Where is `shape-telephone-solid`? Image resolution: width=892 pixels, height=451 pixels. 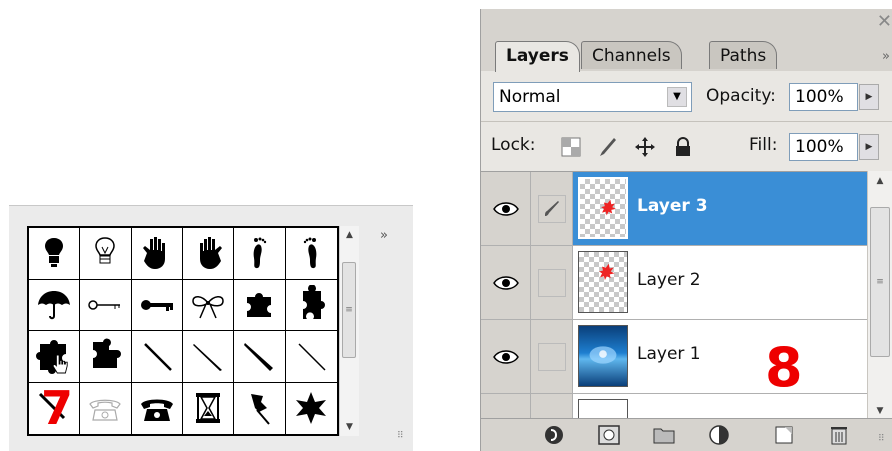
shape-telephone-solid is located at coordinates (157, 408).